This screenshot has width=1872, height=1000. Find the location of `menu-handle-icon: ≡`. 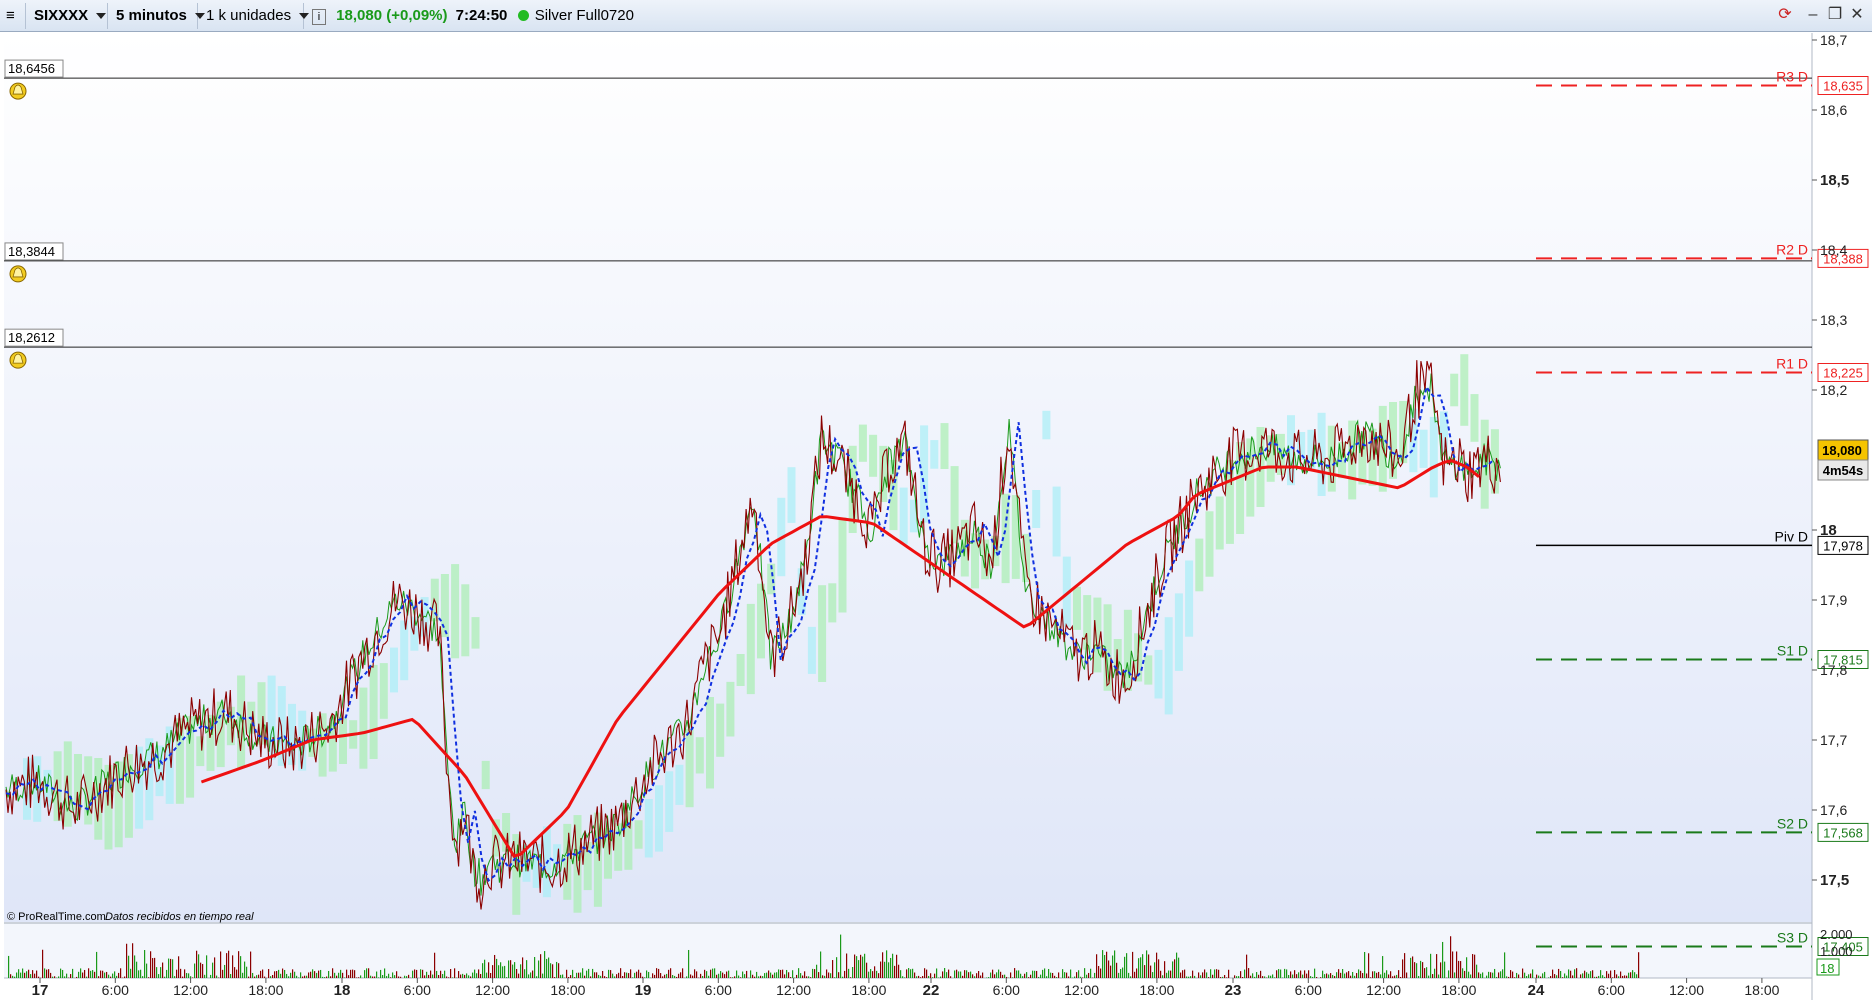

menu-handle-icon: ≡ is located at coordinates (13, 16).